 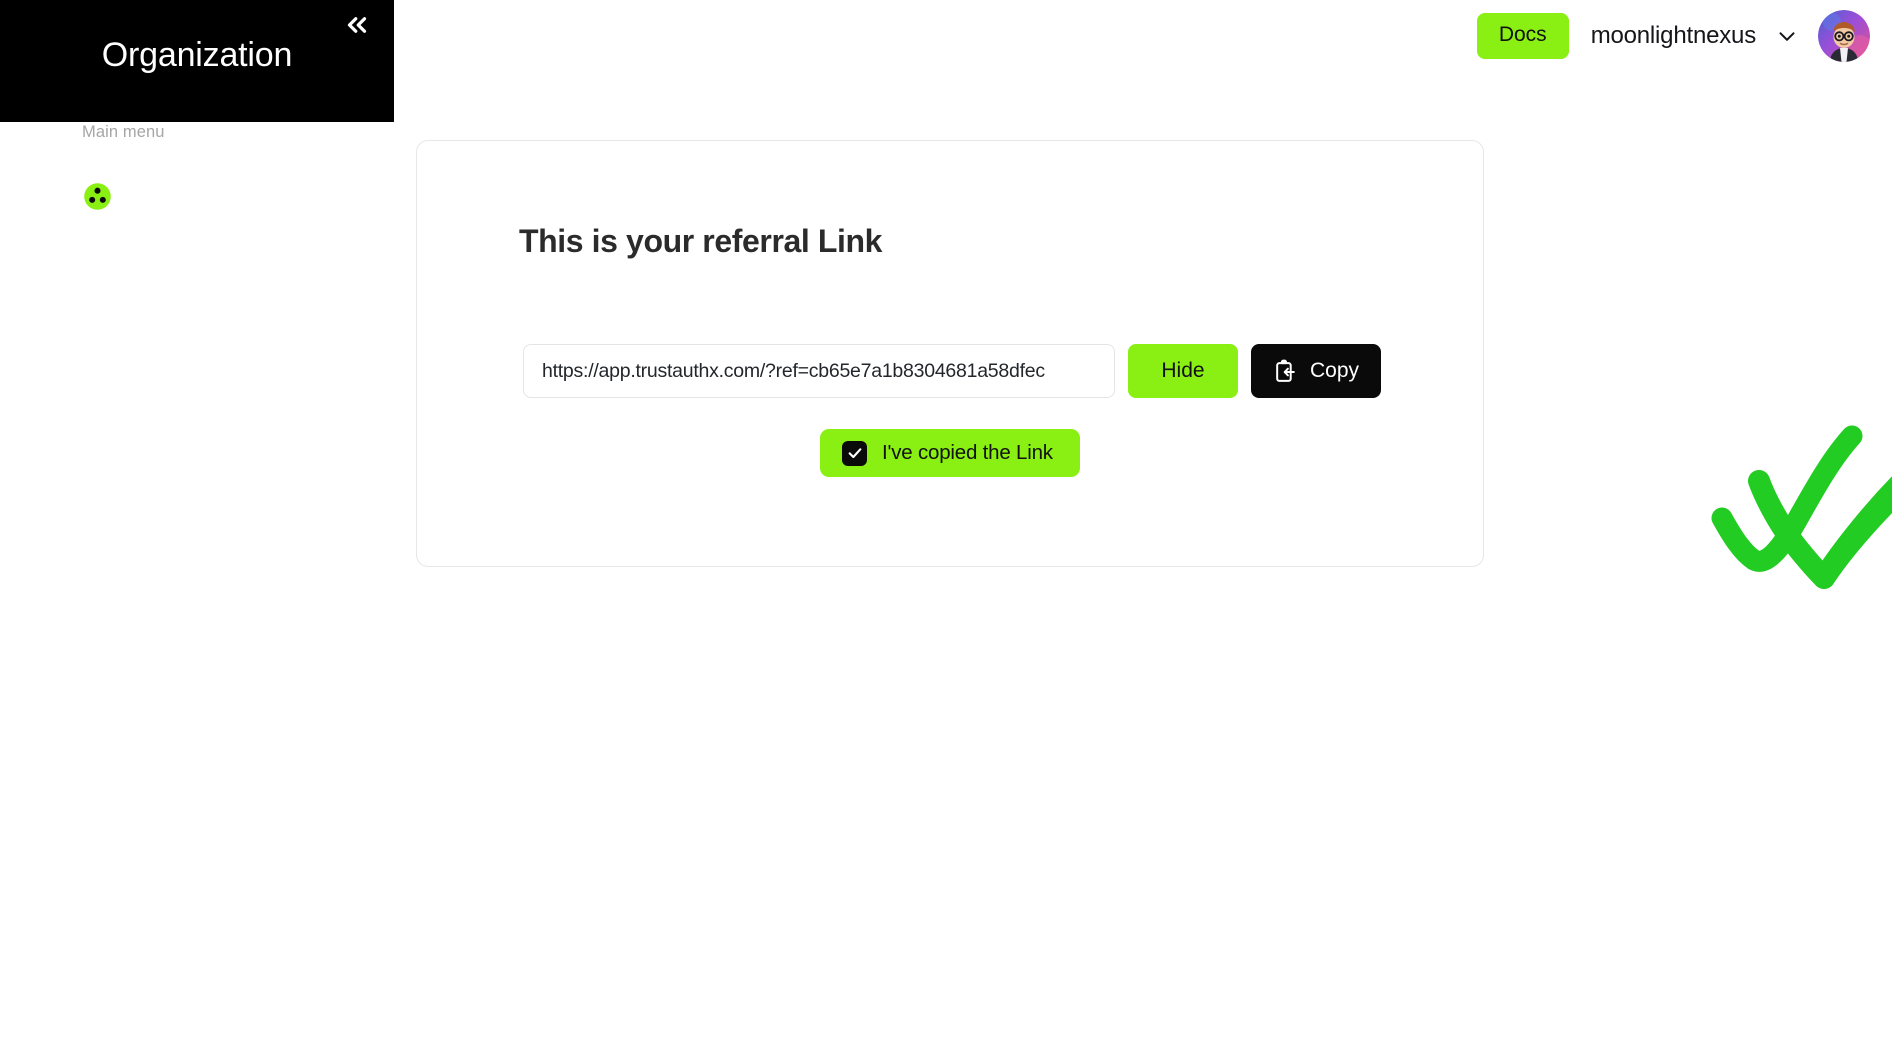 What do you see at coordinates (123, 132) in the screenshot?
I see `nav-section-label-main-menu: Main menu` at bounding box center [123, 132].